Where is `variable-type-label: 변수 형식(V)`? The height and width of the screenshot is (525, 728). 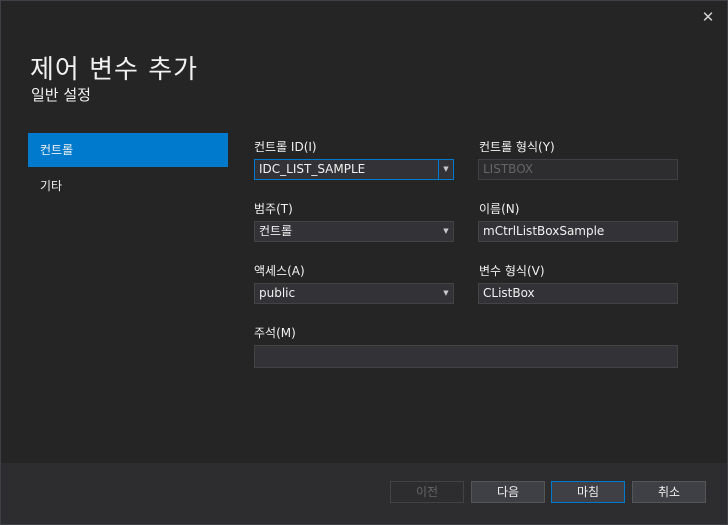 variable-type-label: 변수 형식(V) is located at coordinates (512, 271).